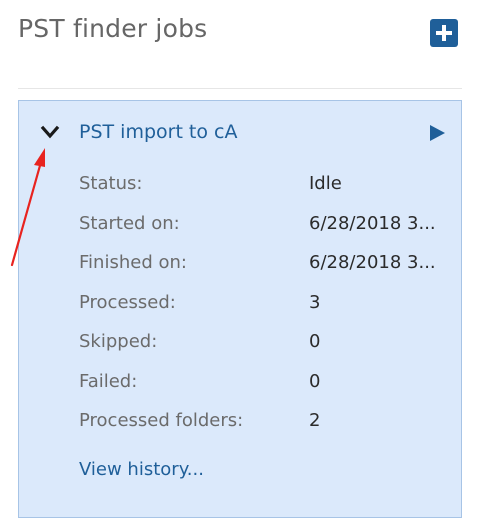  What do you see at coordinates (113, 28) in the screenshot?
I see `panel-title: PST finder jobs` at bounding box center [113, 28].